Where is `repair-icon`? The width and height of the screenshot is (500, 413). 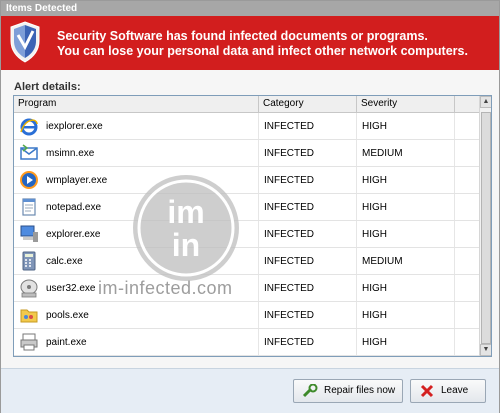 repair-icon is located at coordinates (310, 391).